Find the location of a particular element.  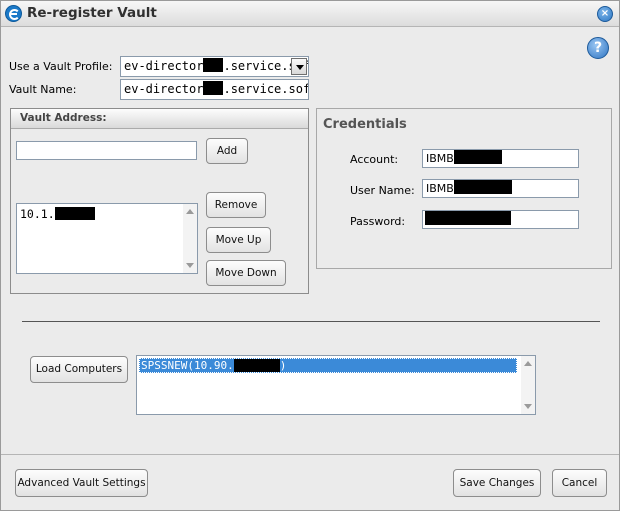

title-bar: Re-register Vault × is located at coordinates (310, 14).